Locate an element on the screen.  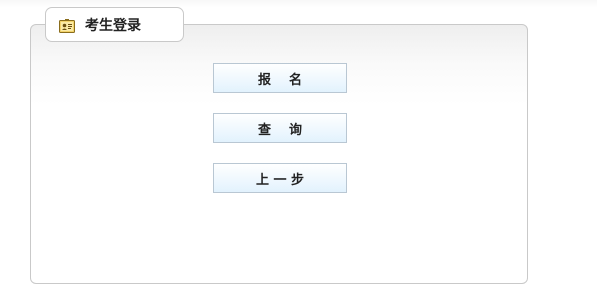
panel-tab: 考生登录 is located at coordinates (114, 24).